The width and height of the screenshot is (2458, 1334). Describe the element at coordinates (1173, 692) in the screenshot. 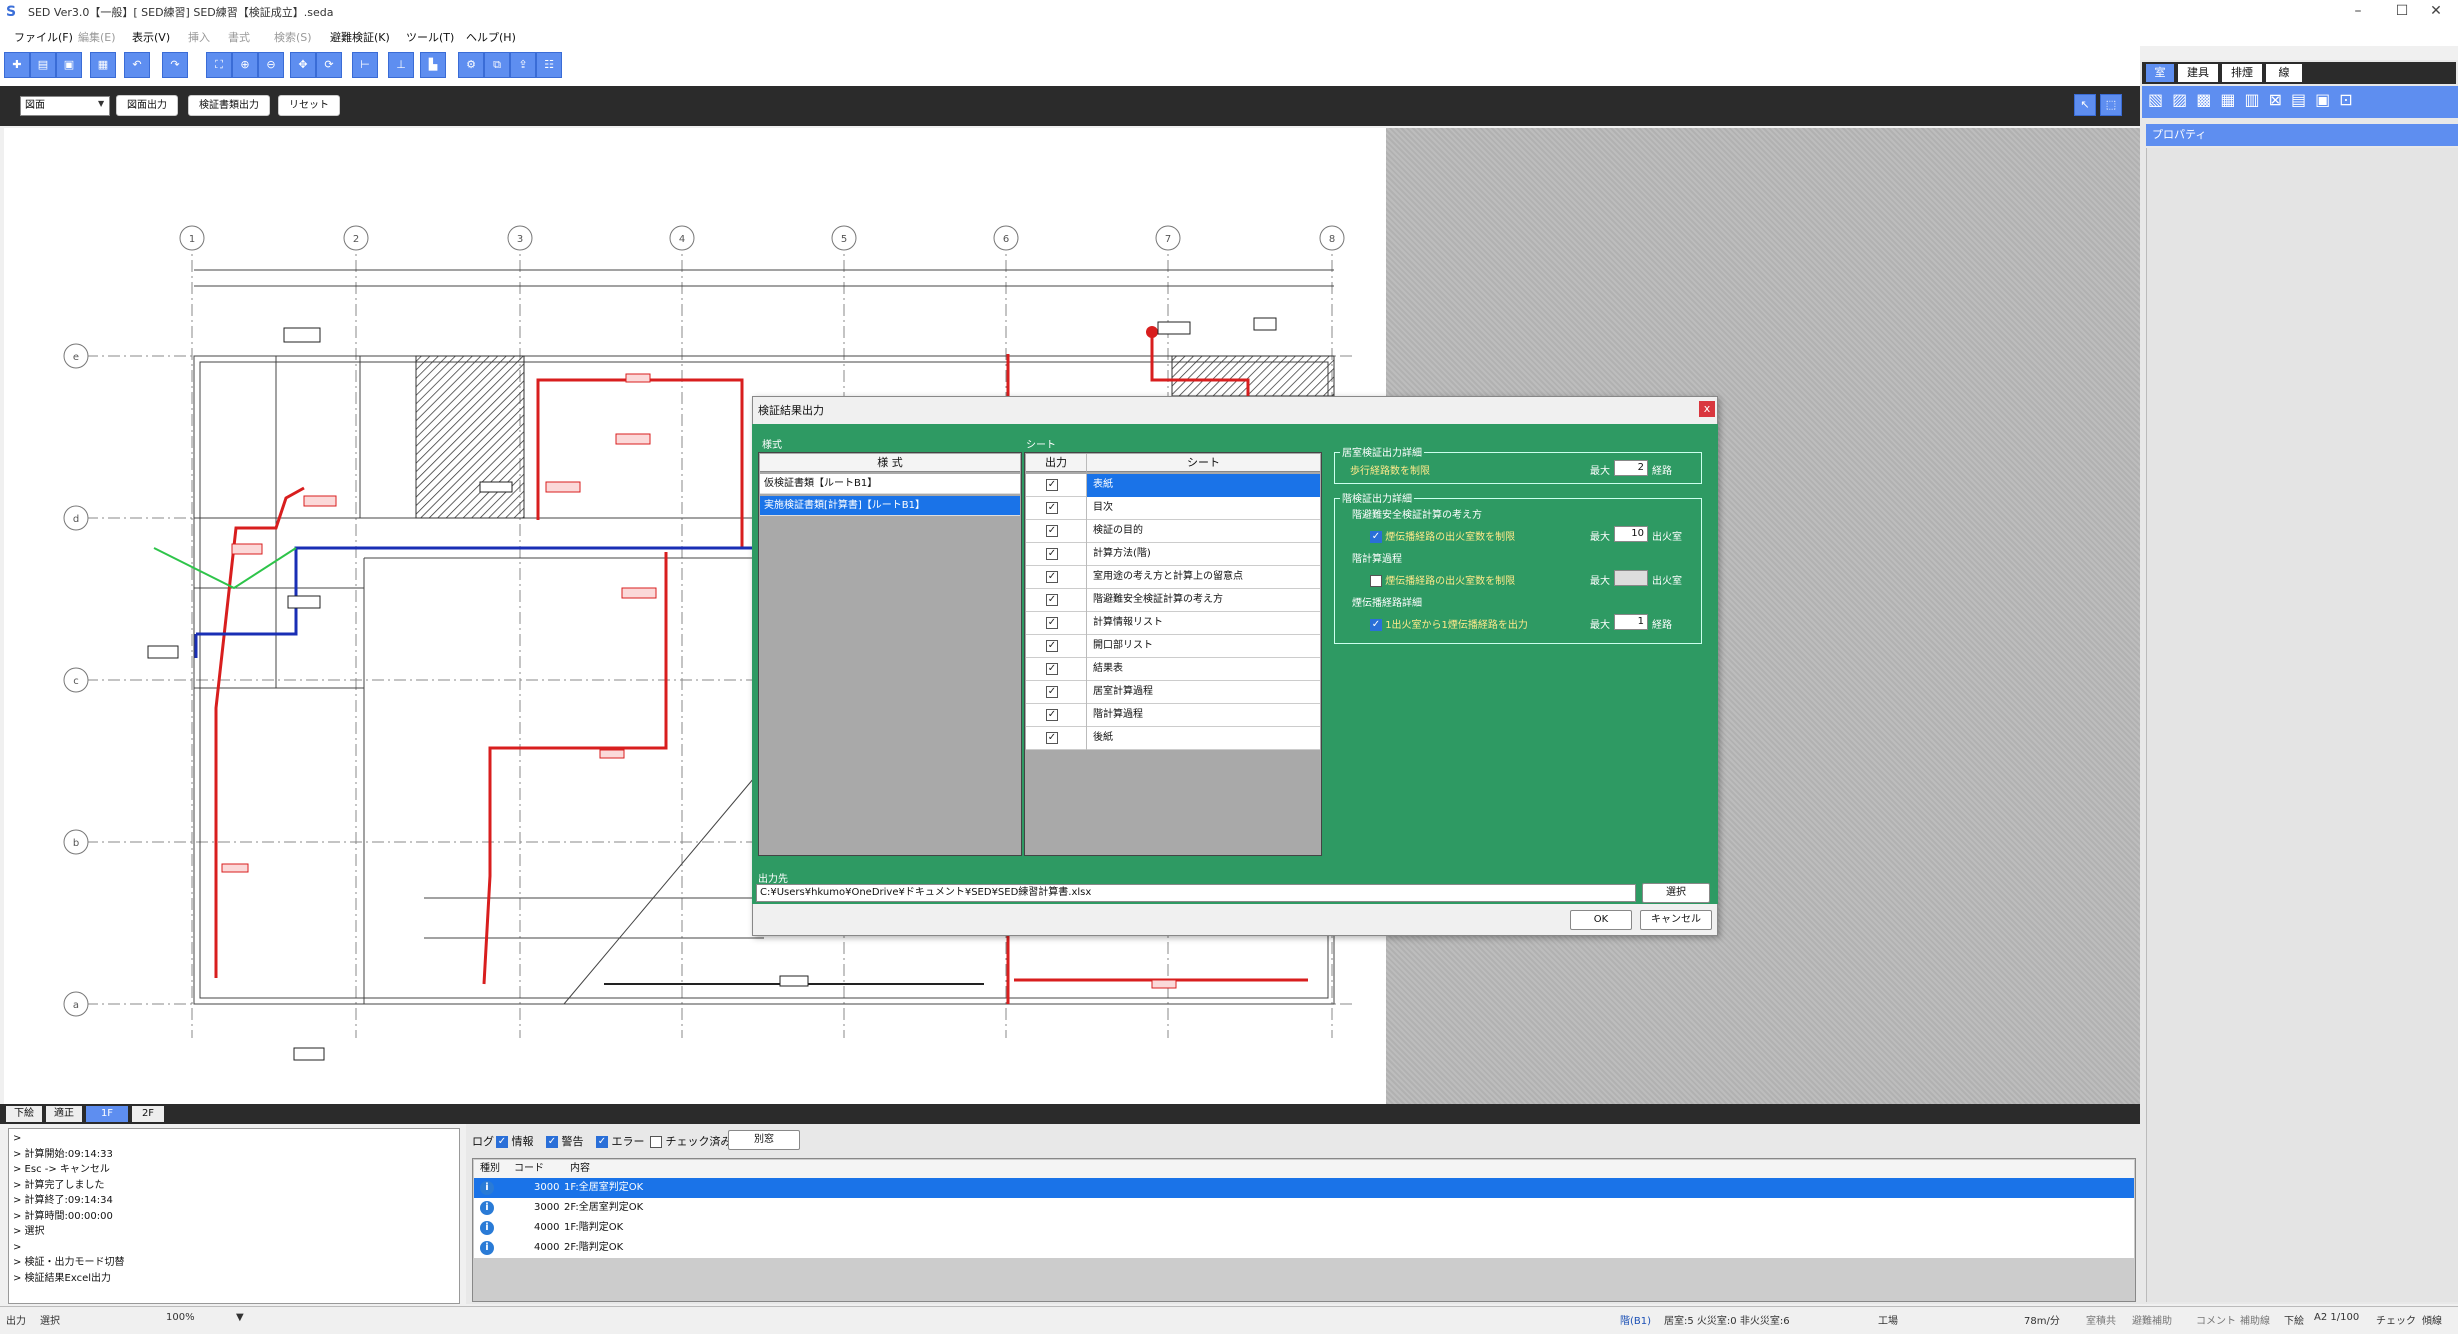

I see `sheet-row: ✓ 居室計算過程` at that location.